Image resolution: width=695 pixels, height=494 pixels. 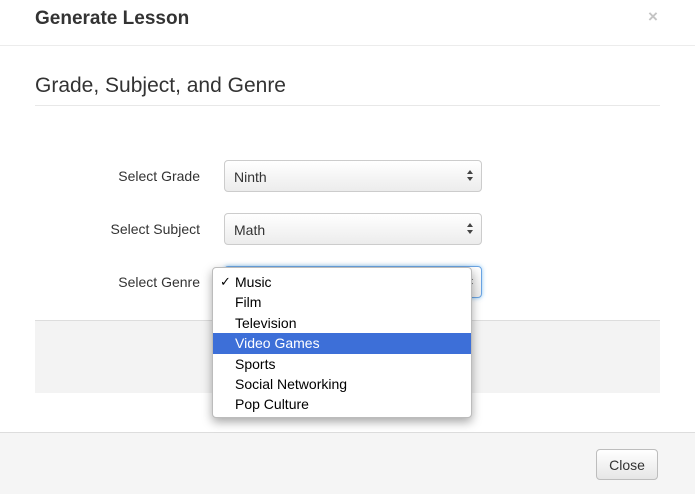 I want to click on dropdown-option-television: Television, so click(x=342, y=323).